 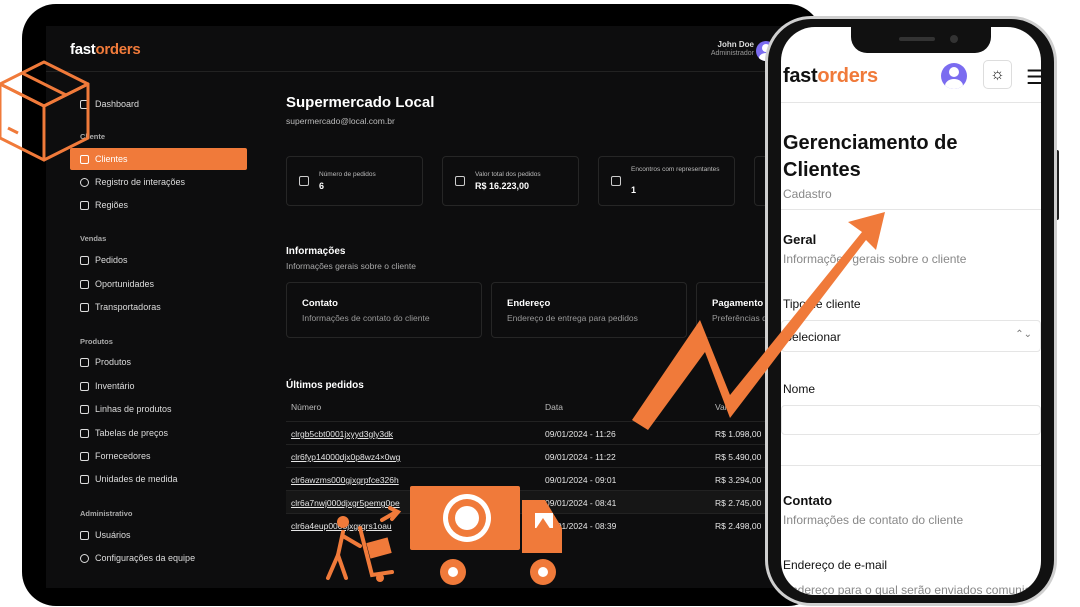 I want to click on sidebar-item-pedidos: Pedidos, so click(x=104, y=260).